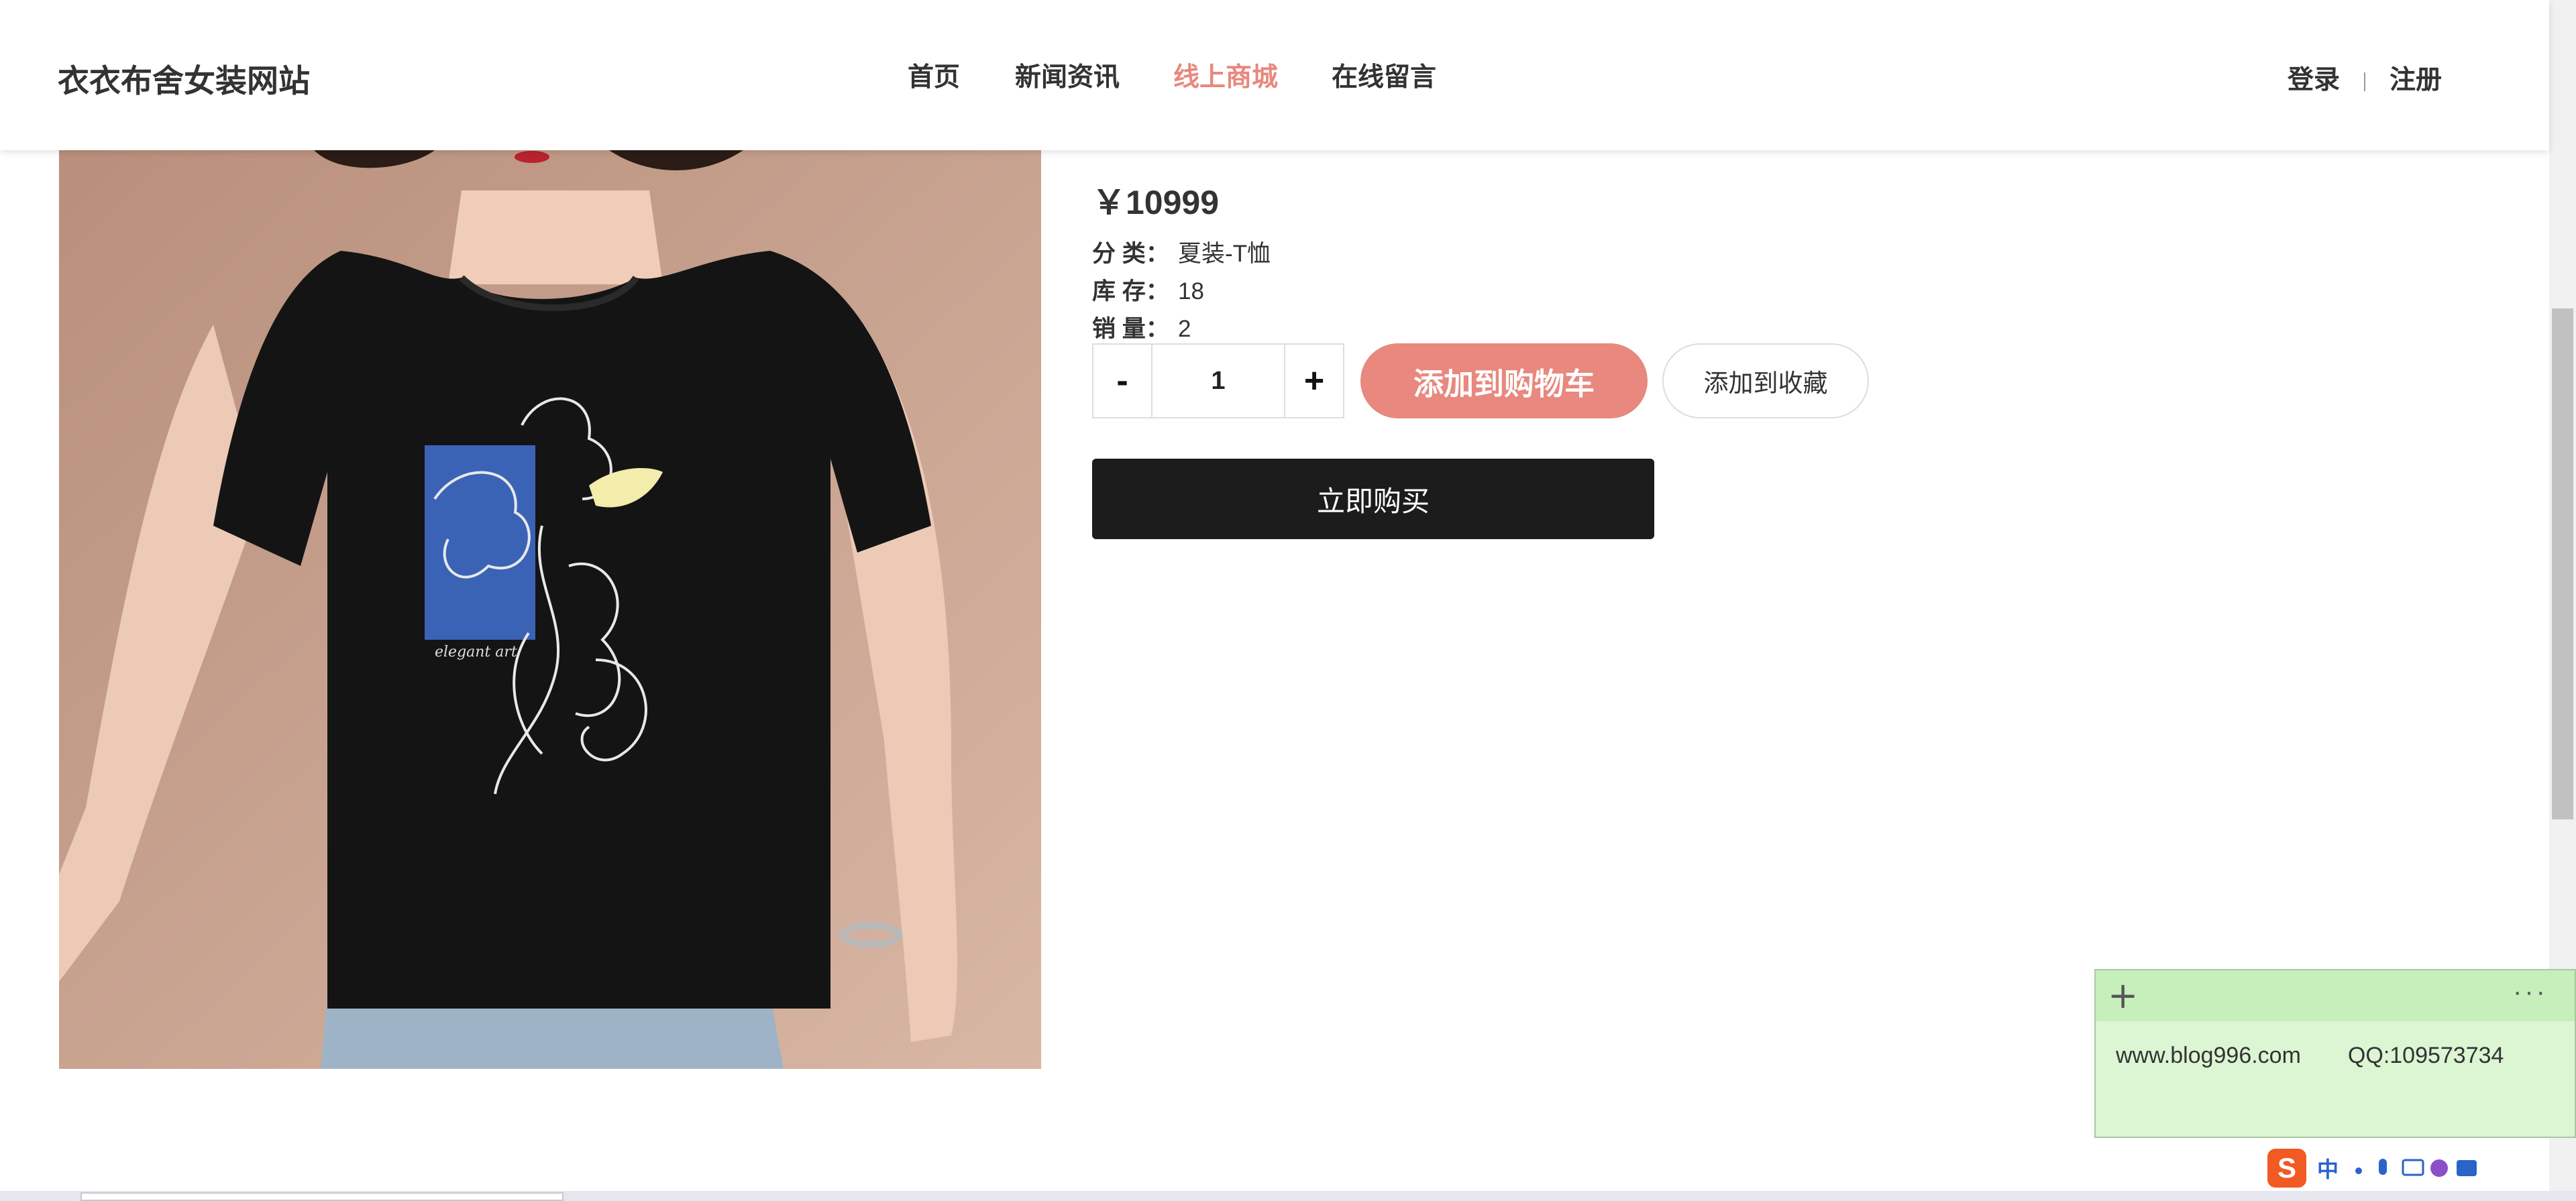  I want to click on ime-tool-icons, so click(2416, 1168).